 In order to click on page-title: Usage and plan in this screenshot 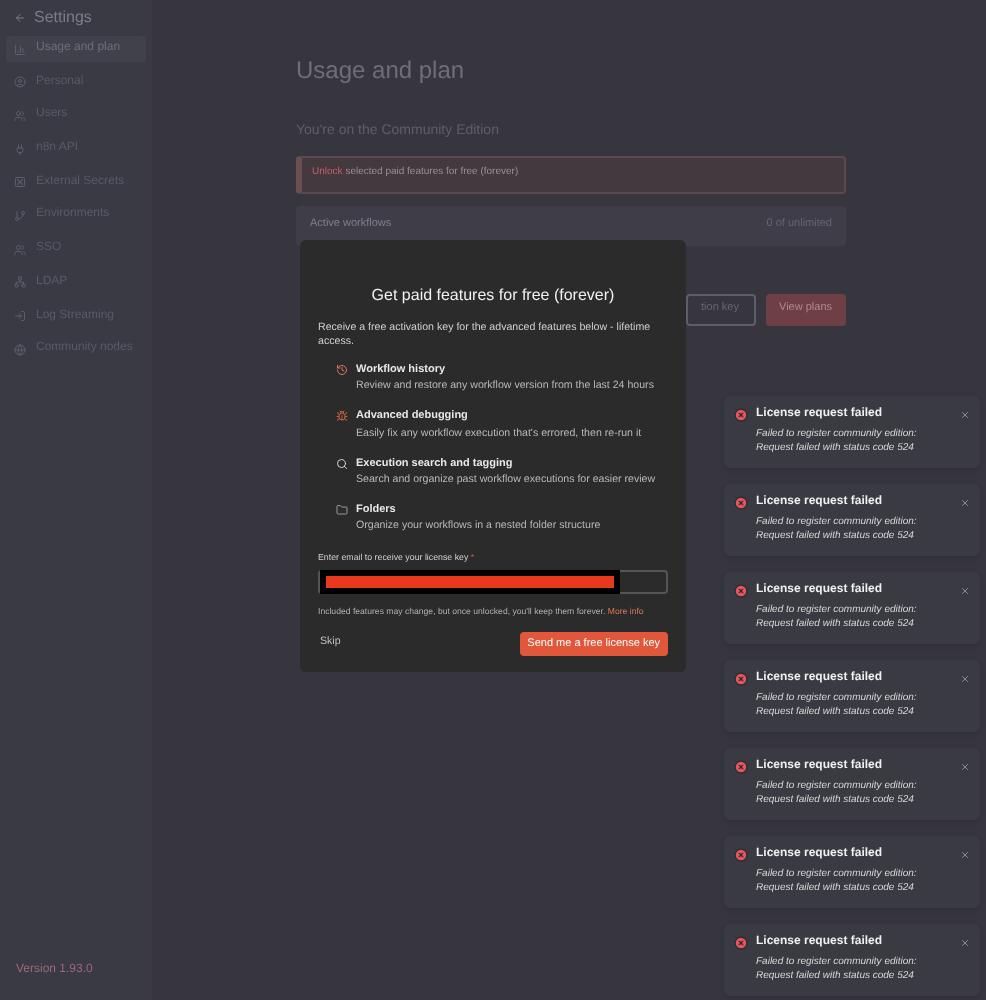, I will do `click(381, 71)`.